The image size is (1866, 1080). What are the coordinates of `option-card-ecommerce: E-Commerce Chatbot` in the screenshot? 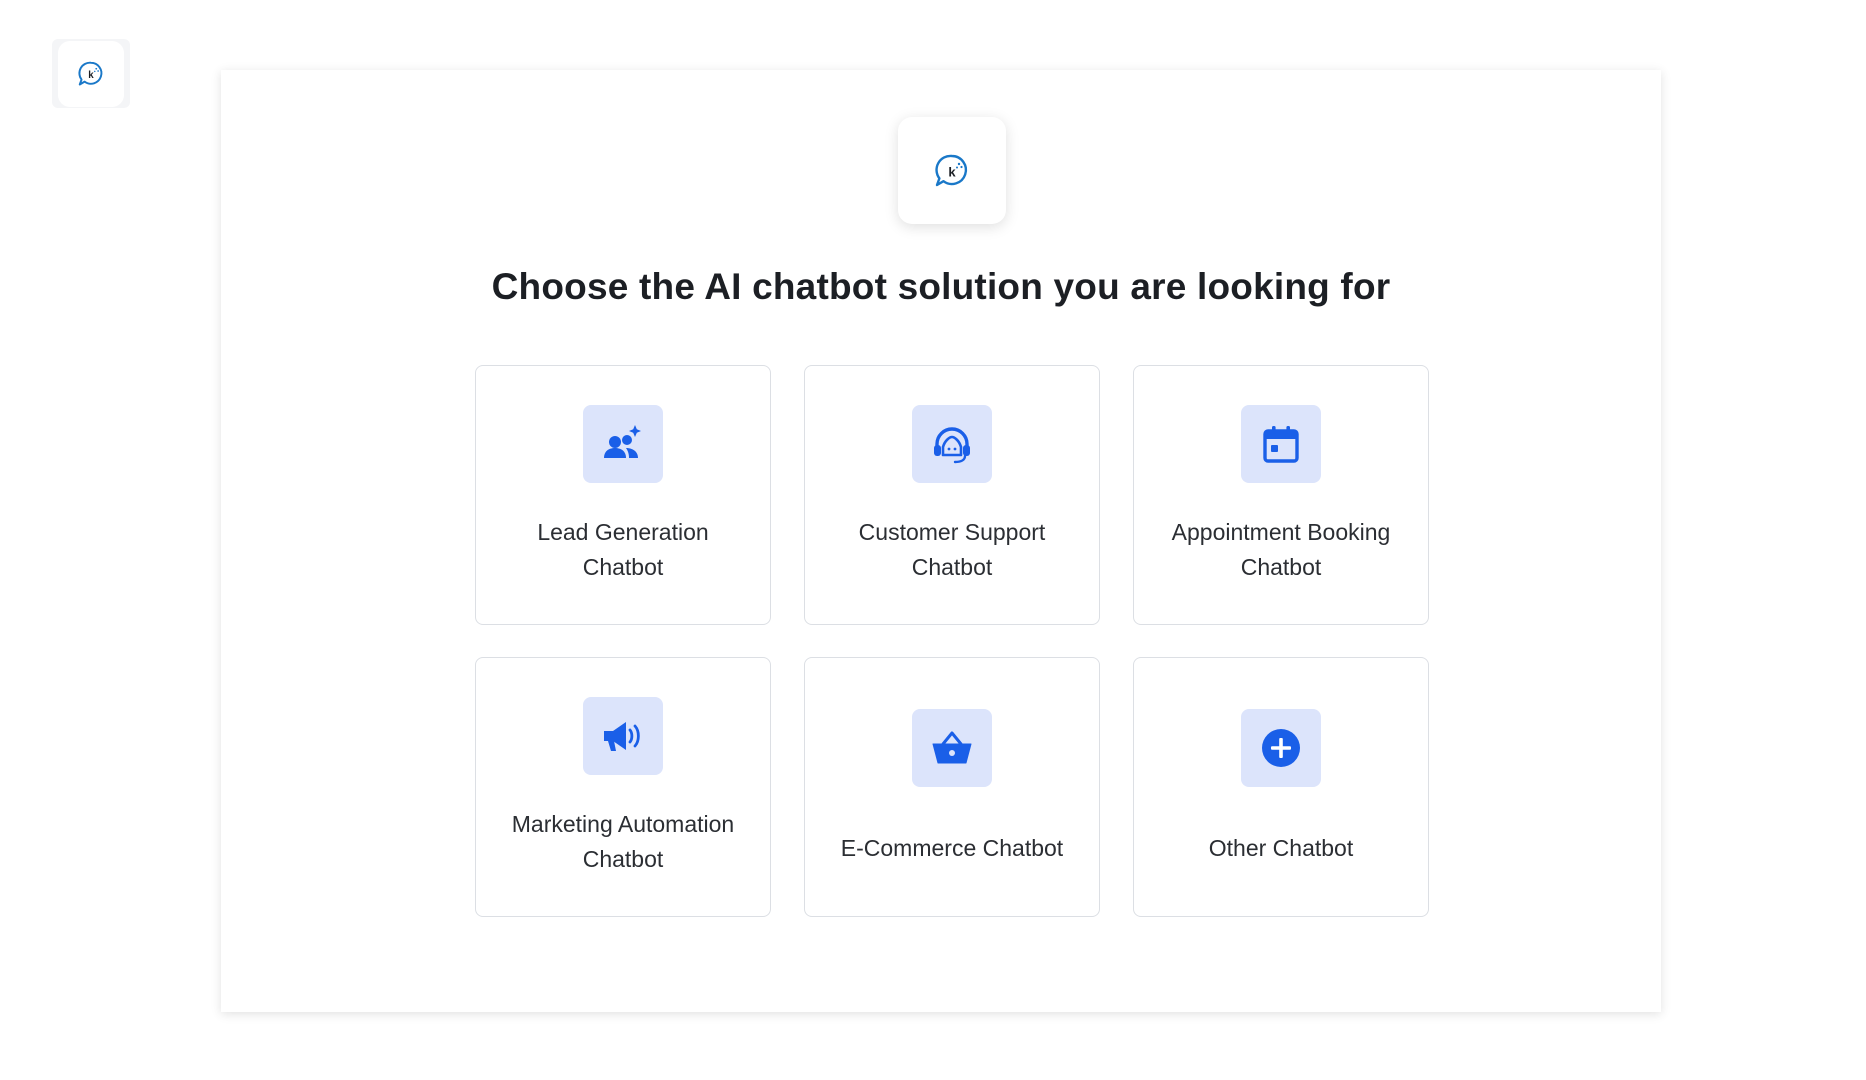 It's located at (952, 787).